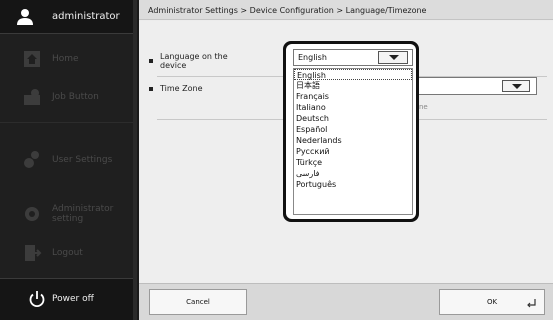 Image resolution: width=553 pixels, height=320 pixels. I want to click on language-select: English, so click(353, 57).